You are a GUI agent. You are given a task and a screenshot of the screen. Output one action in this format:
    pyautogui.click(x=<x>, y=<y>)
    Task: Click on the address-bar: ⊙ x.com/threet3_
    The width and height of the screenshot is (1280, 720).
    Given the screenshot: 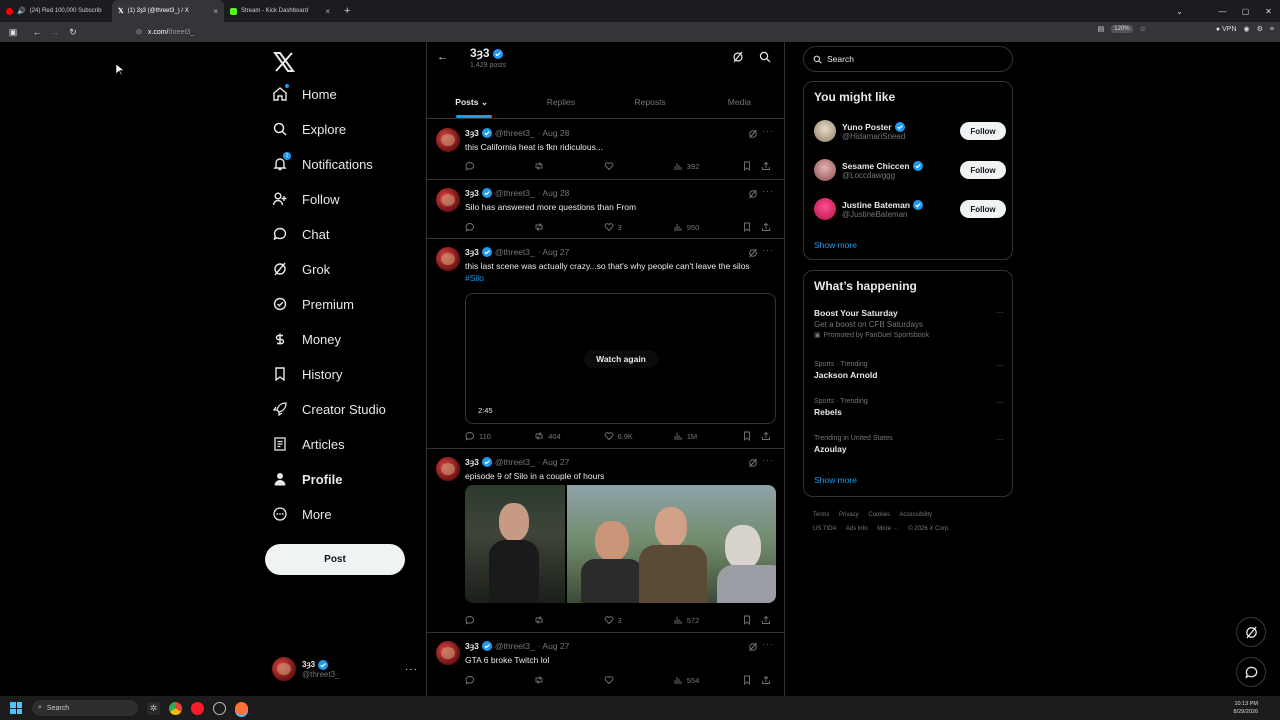 What is the action you would take?
    pyautogui.click(x=165, y=32)
    